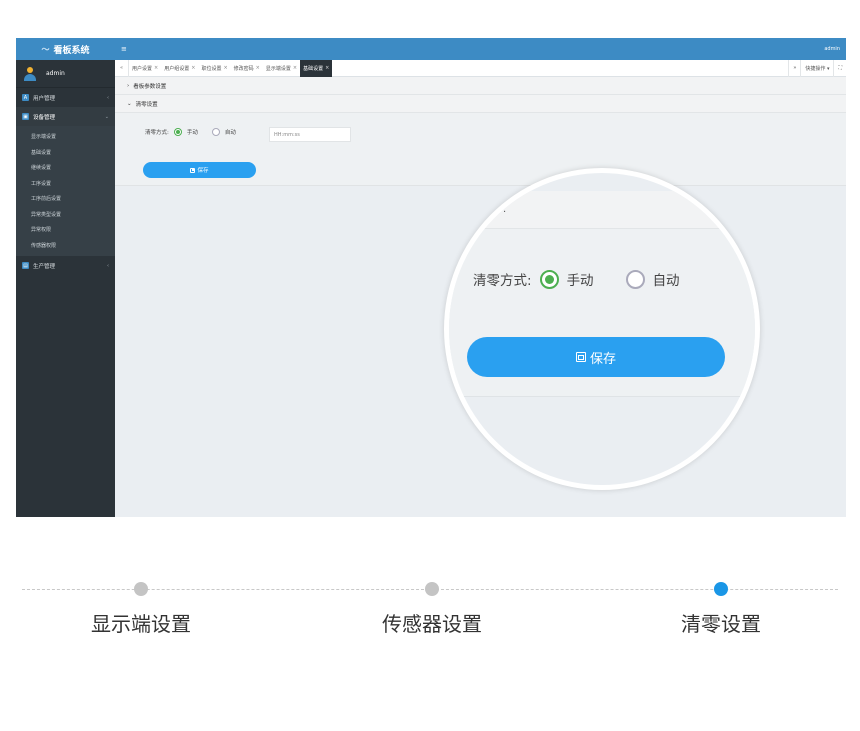 The width and height of the screenshot is (860, 731). Describe the element at coordinates (157, 133) in the screenshot. I see `reset-mode-label: 清零方式:` at that location.